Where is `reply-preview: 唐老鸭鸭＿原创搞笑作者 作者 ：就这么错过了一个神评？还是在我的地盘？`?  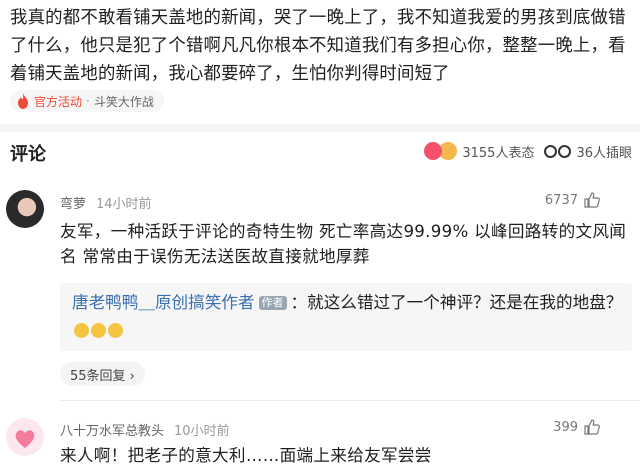 reply-preview: 唐老鸭鸭＿原创搞笑作者 作者 ：就这么错过了一个神评？还是在我的地盘？ is located at coordinates (346, 317).